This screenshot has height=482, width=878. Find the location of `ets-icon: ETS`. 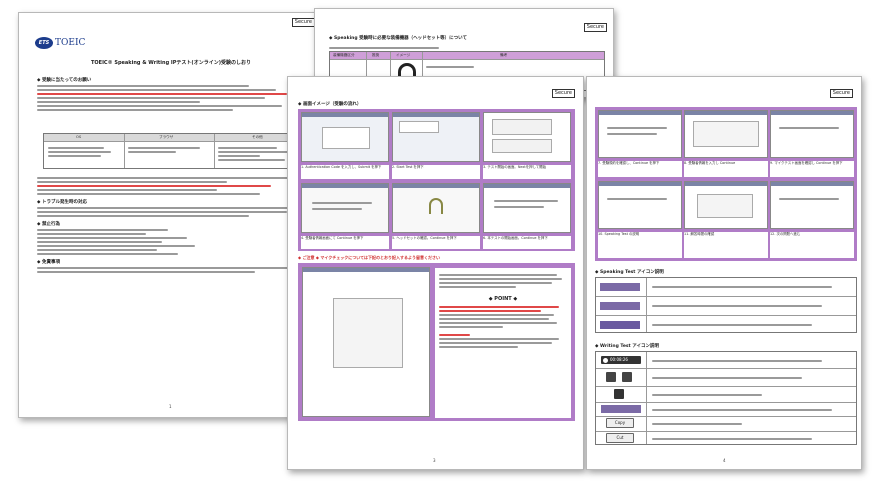

ets-icon: ETS is located at coordinates (44, 43).